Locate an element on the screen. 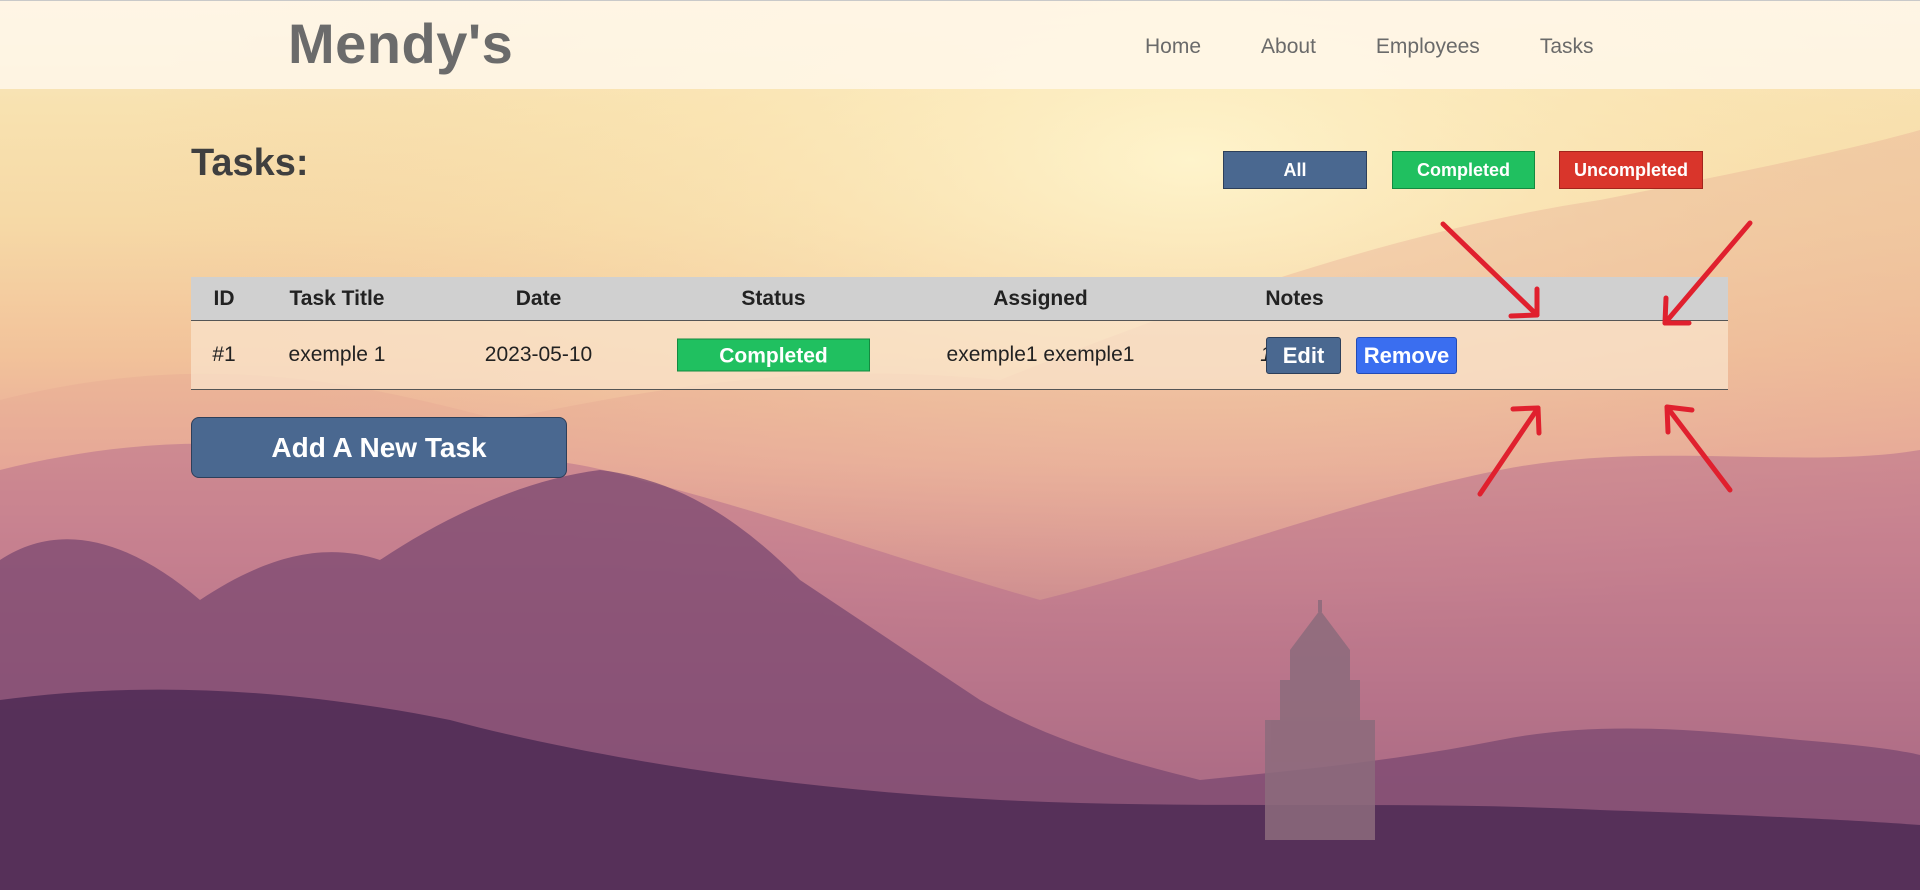  header-date: Date is located at coordinates (538, 298).